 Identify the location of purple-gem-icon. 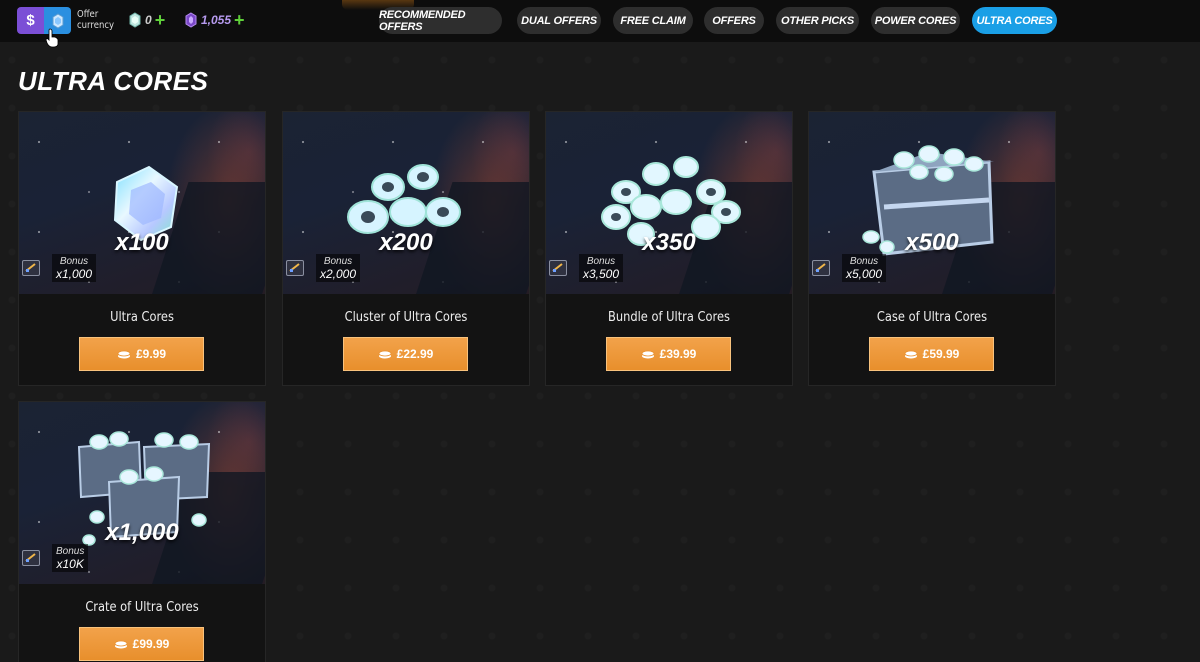
(191, 20).